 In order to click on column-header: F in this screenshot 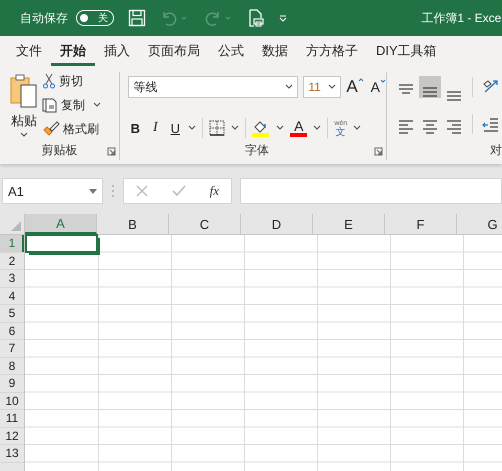, I will do `click(421, 224)`.